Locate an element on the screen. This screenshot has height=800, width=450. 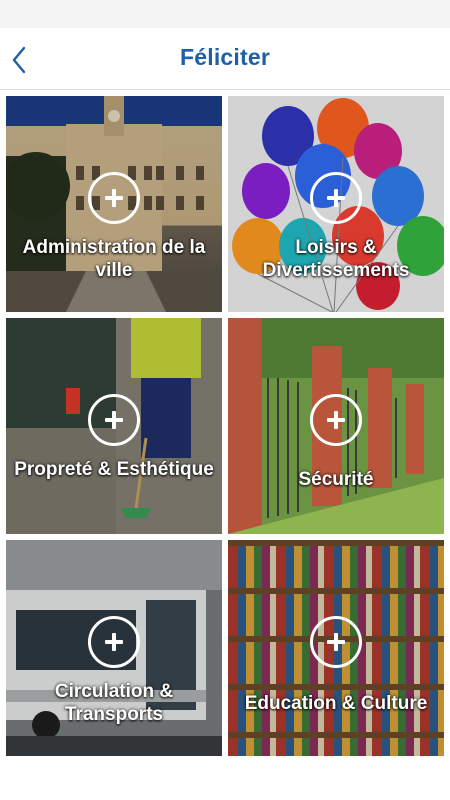
tile-administration: Administration de la ville is located at coordinates (114, 204).